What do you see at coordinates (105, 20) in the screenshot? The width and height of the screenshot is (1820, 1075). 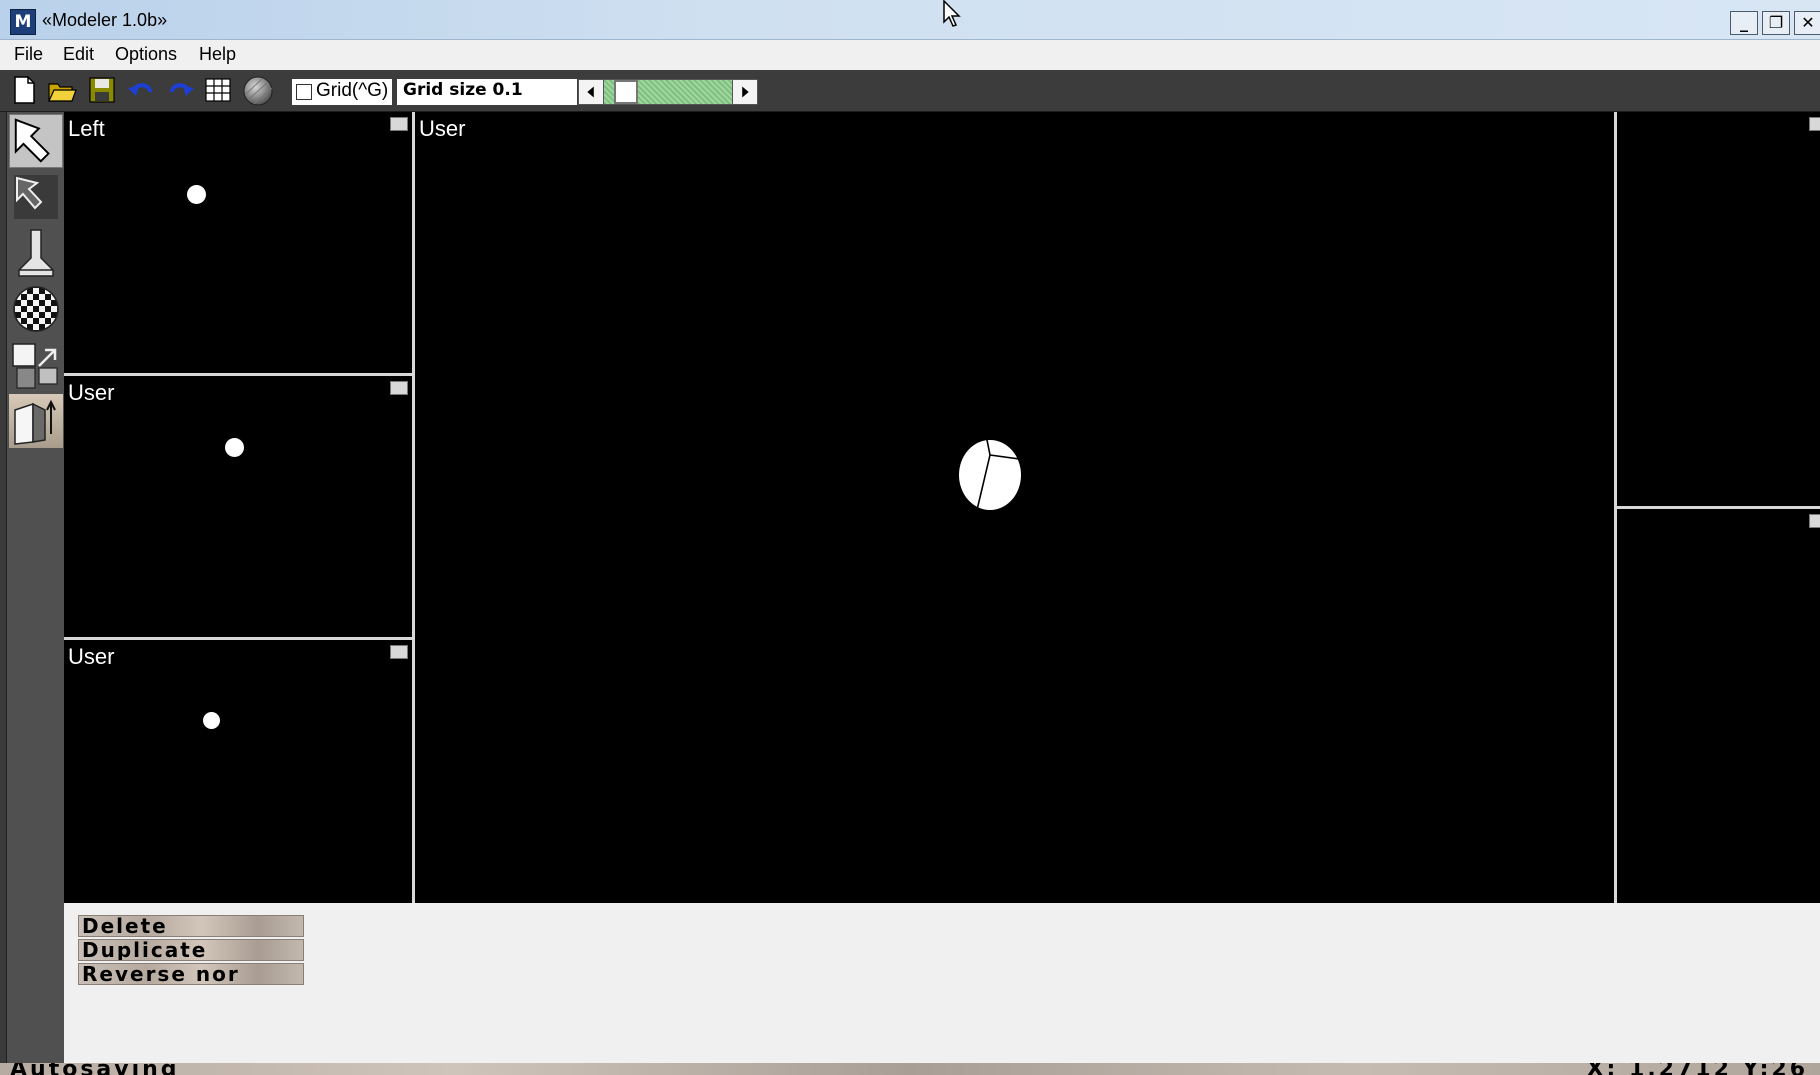 I see `window-title: «Modeler 1.0b»` at bounding box center [105, 20].